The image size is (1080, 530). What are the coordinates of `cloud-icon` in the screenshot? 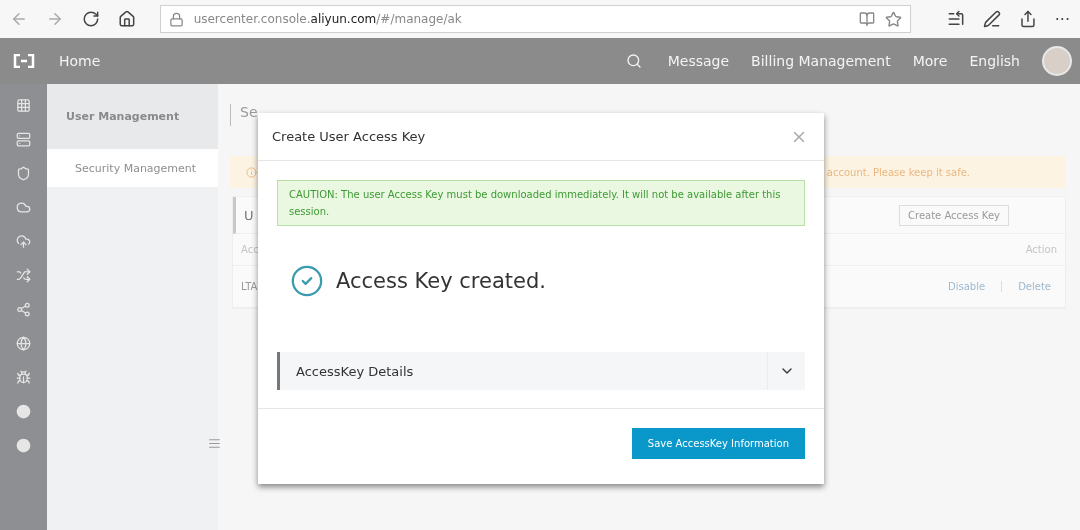 It's located at (23, 207).